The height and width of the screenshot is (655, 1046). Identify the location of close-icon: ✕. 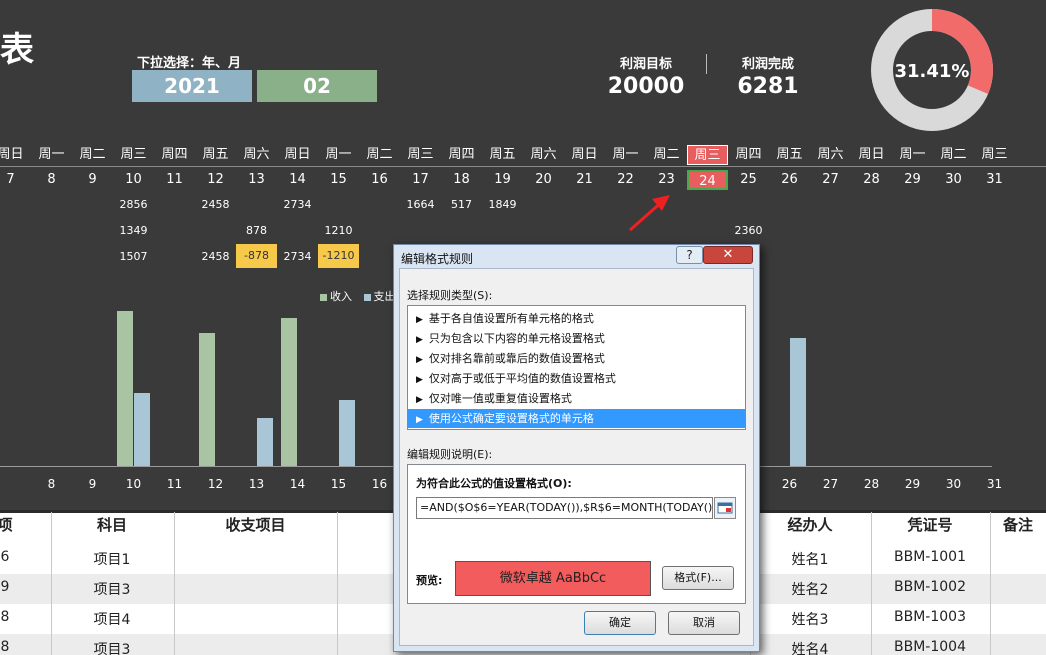
(728, 255).